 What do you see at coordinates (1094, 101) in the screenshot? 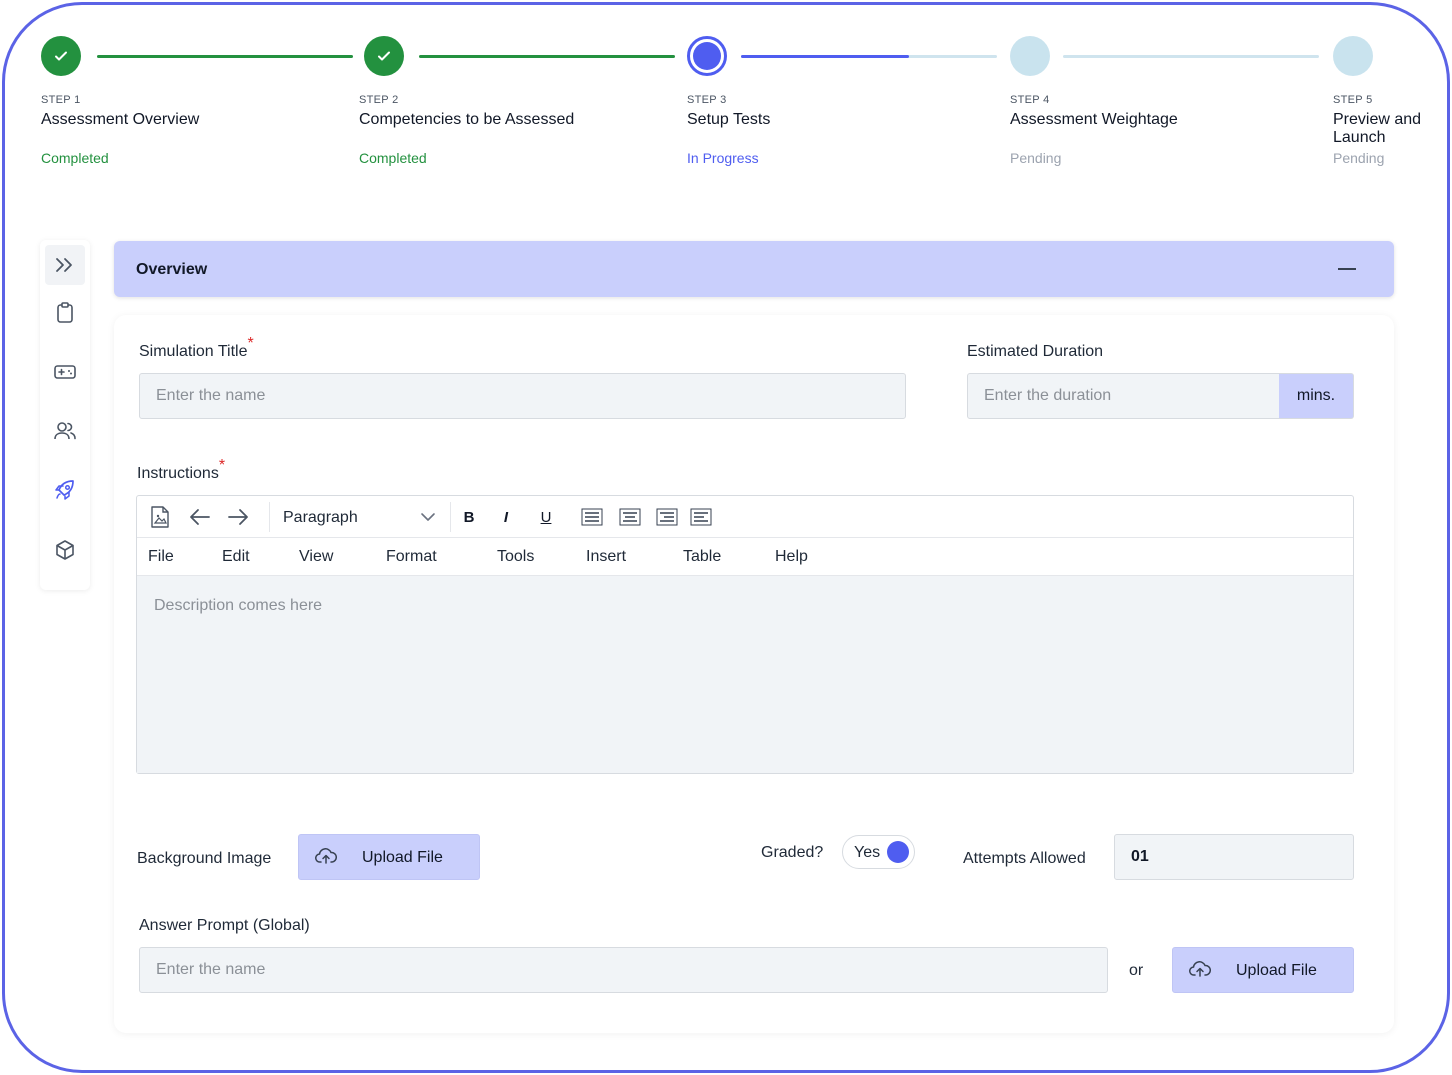
I see `step-4: STEP 4 Assessment Weightage Pending` at bounding box center [1094, 101].